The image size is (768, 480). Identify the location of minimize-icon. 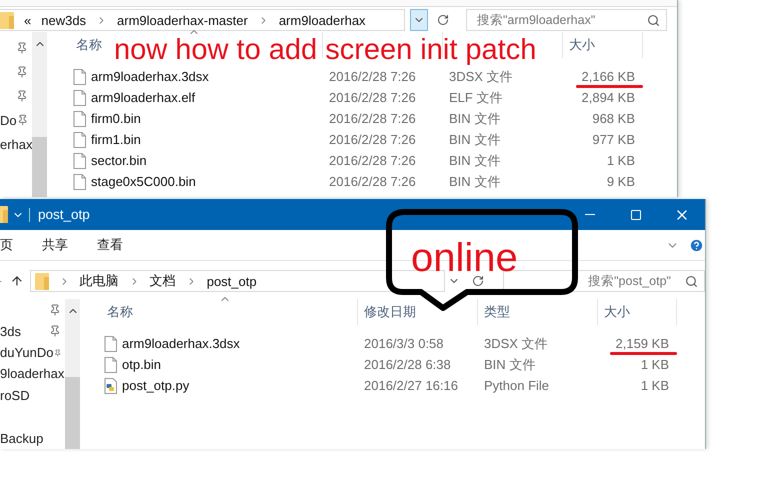
(590, 214).